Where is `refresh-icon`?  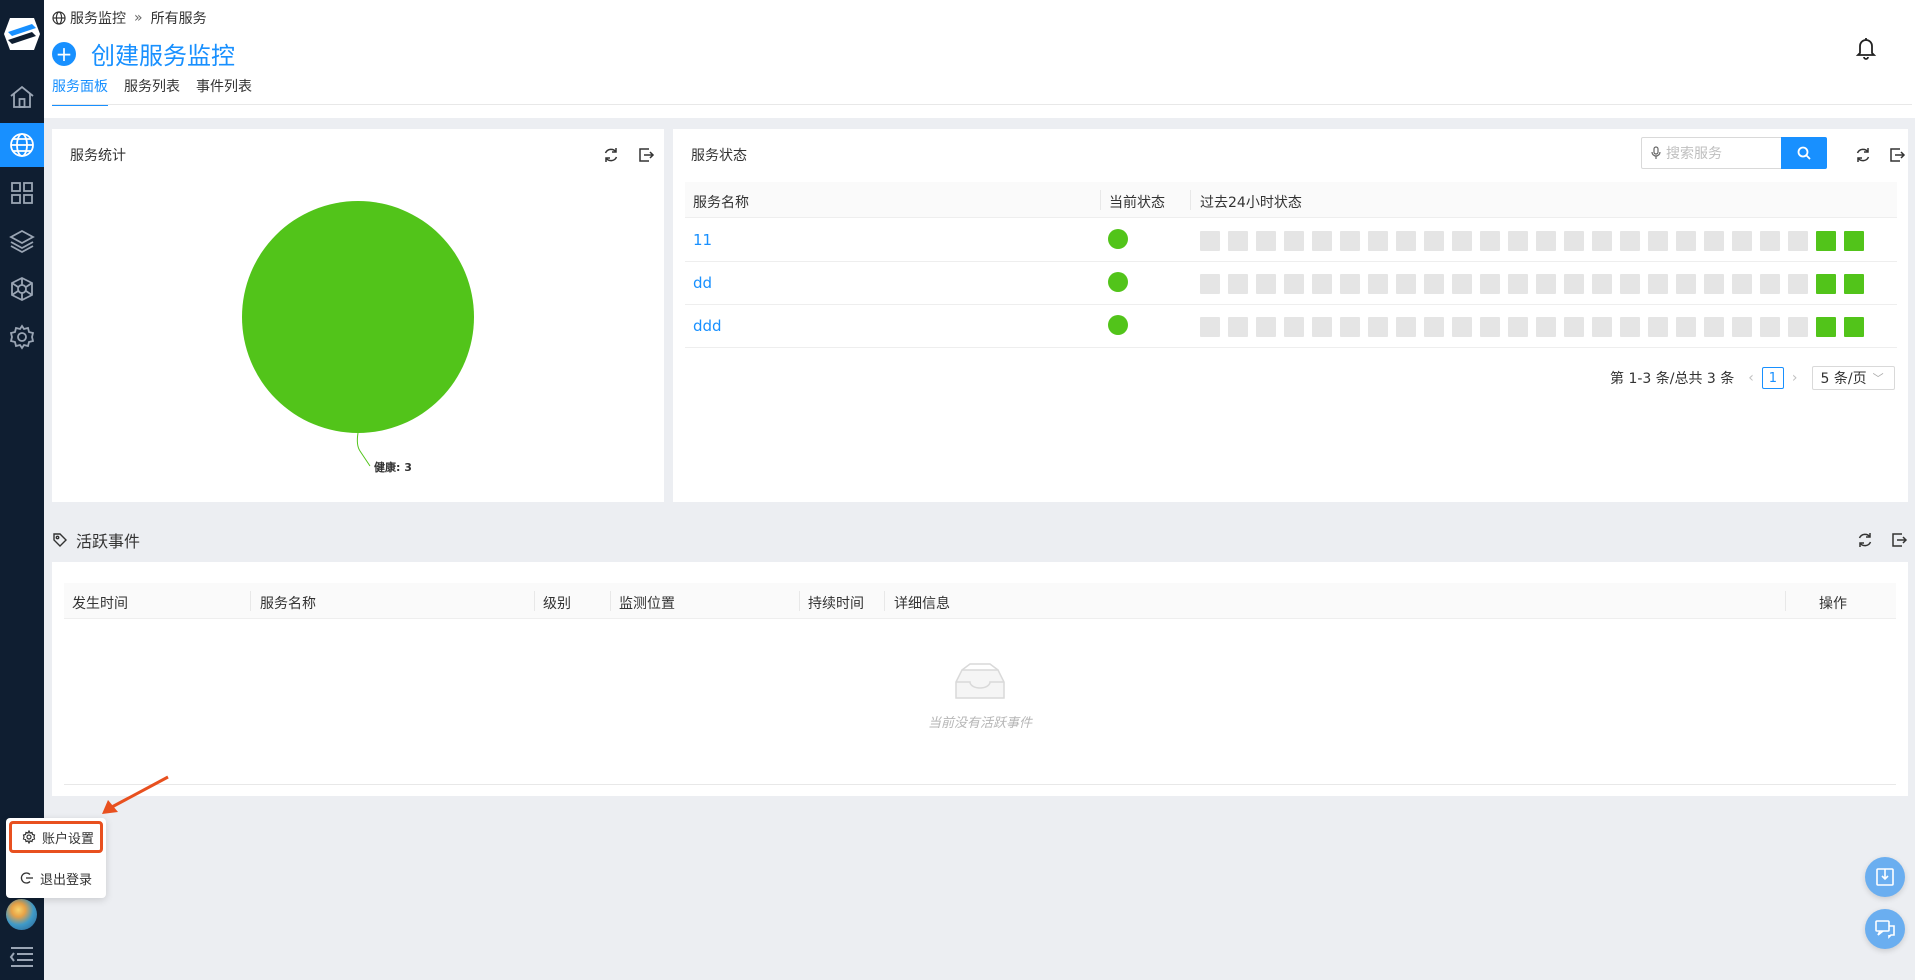 refresh-icon is located at coordinates (1865, 540).